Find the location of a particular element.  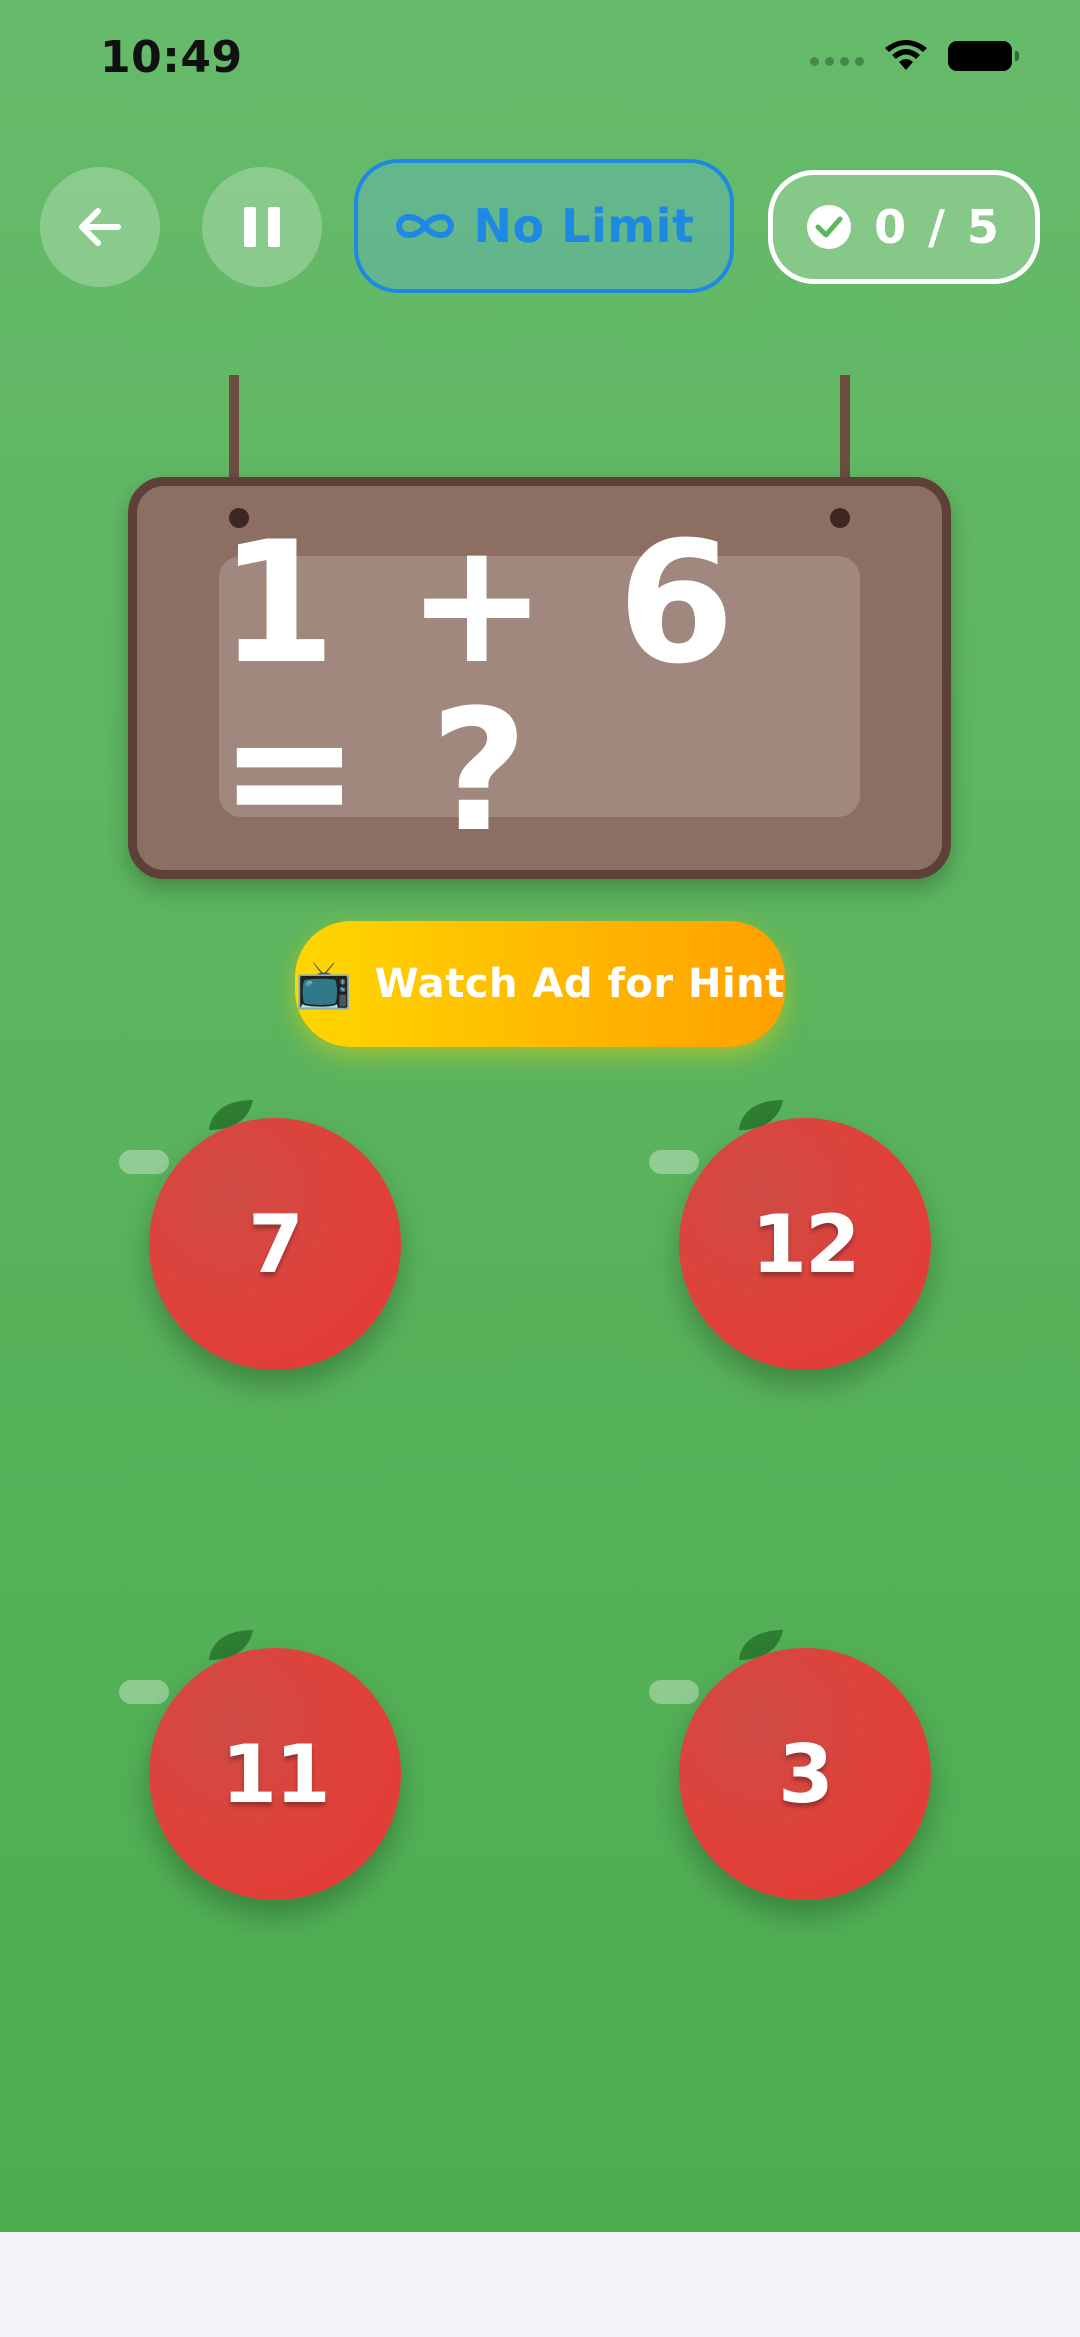

infinity-icon is located at coordinates (424, 226).